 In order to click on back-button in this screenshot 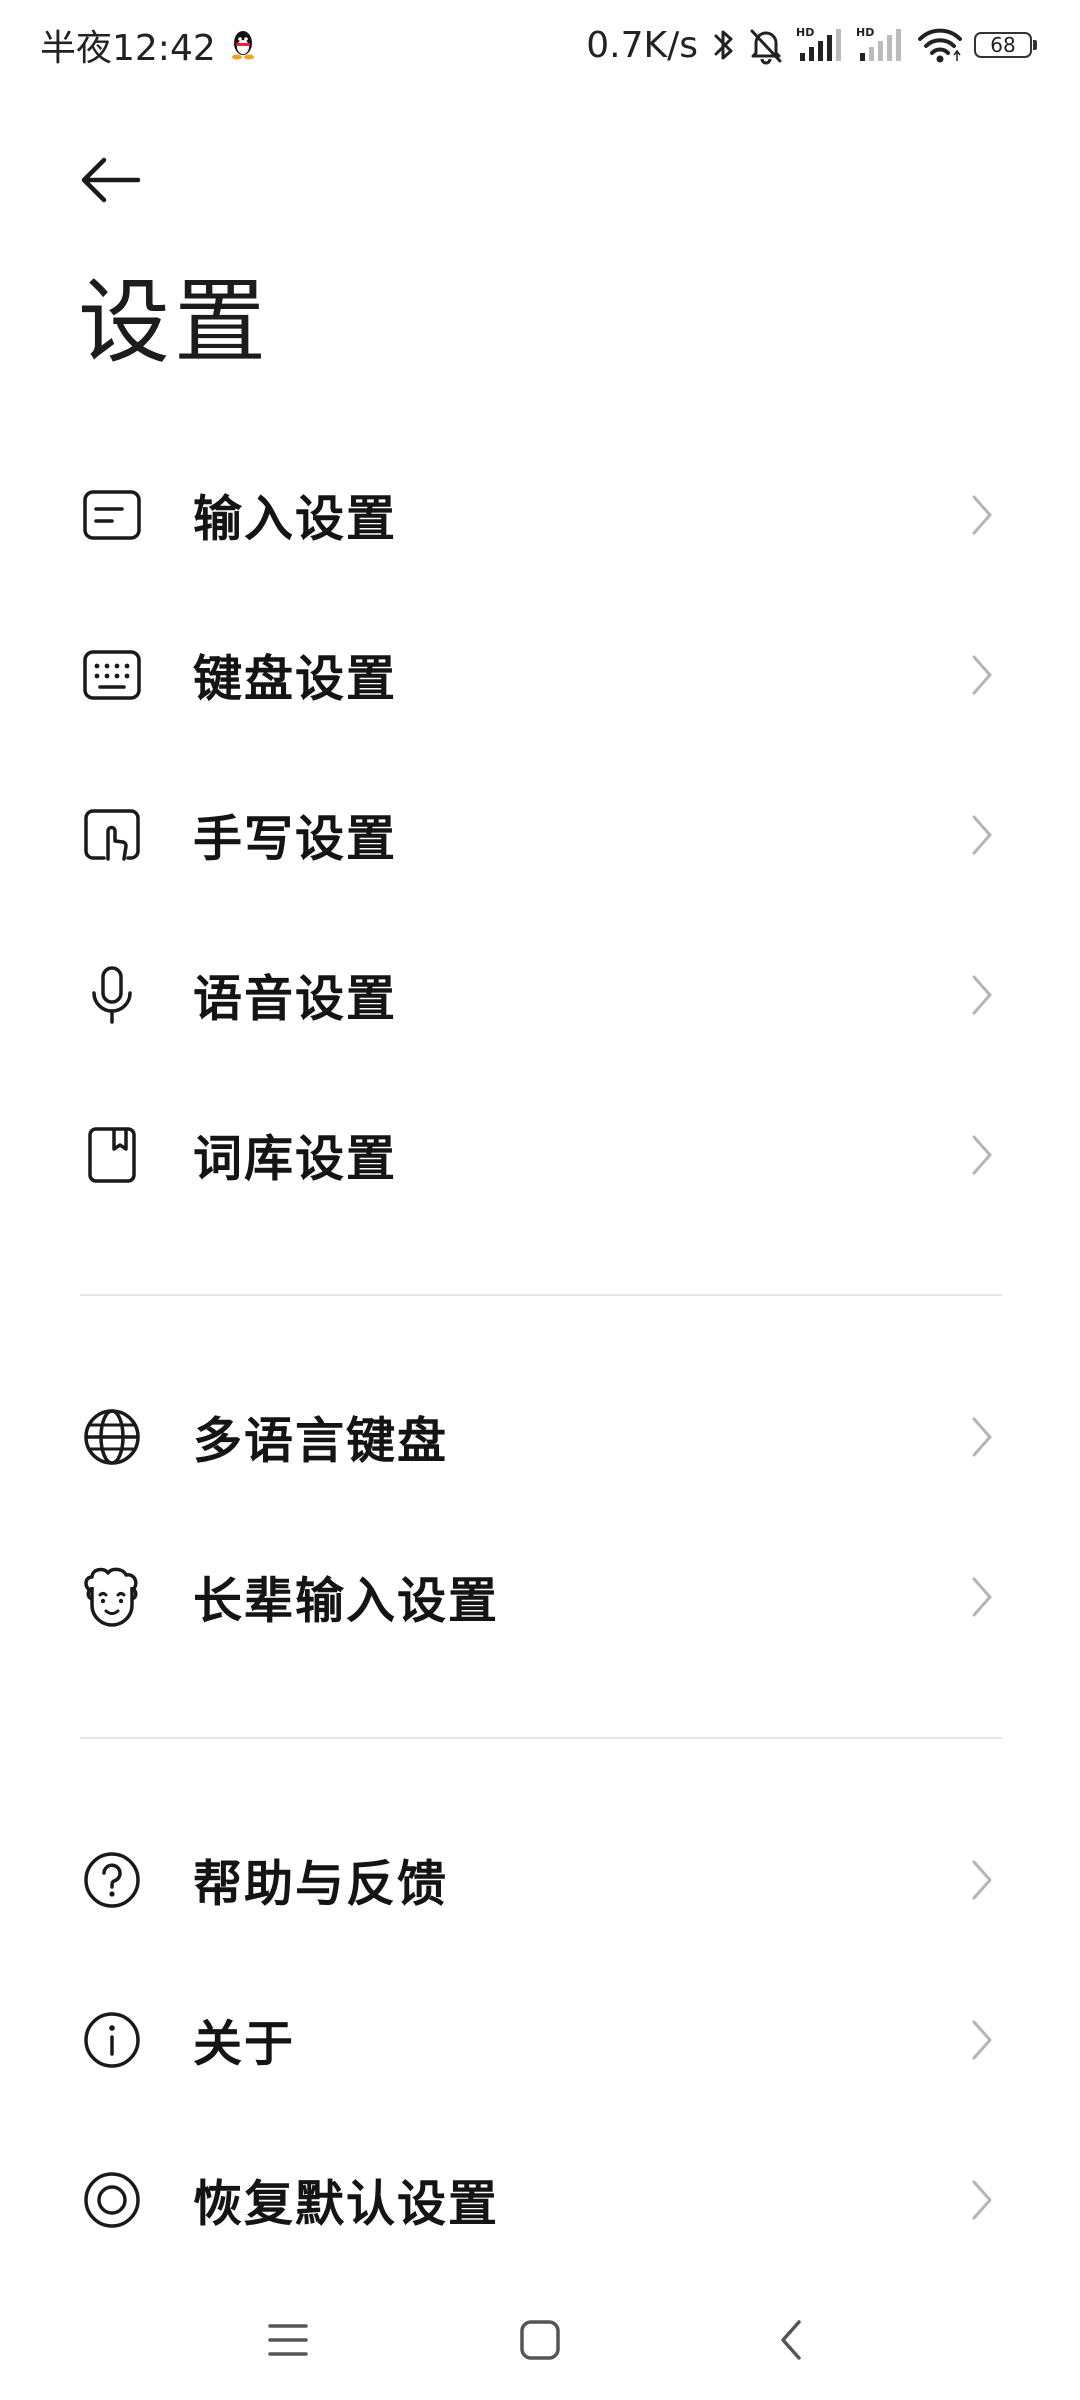, I will do `click(110, 180)`.